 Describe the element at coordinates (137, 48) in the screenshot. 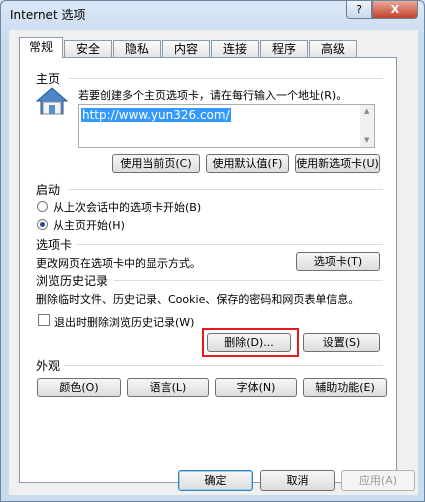

I see `tab-privacy: 隐私` at that location.